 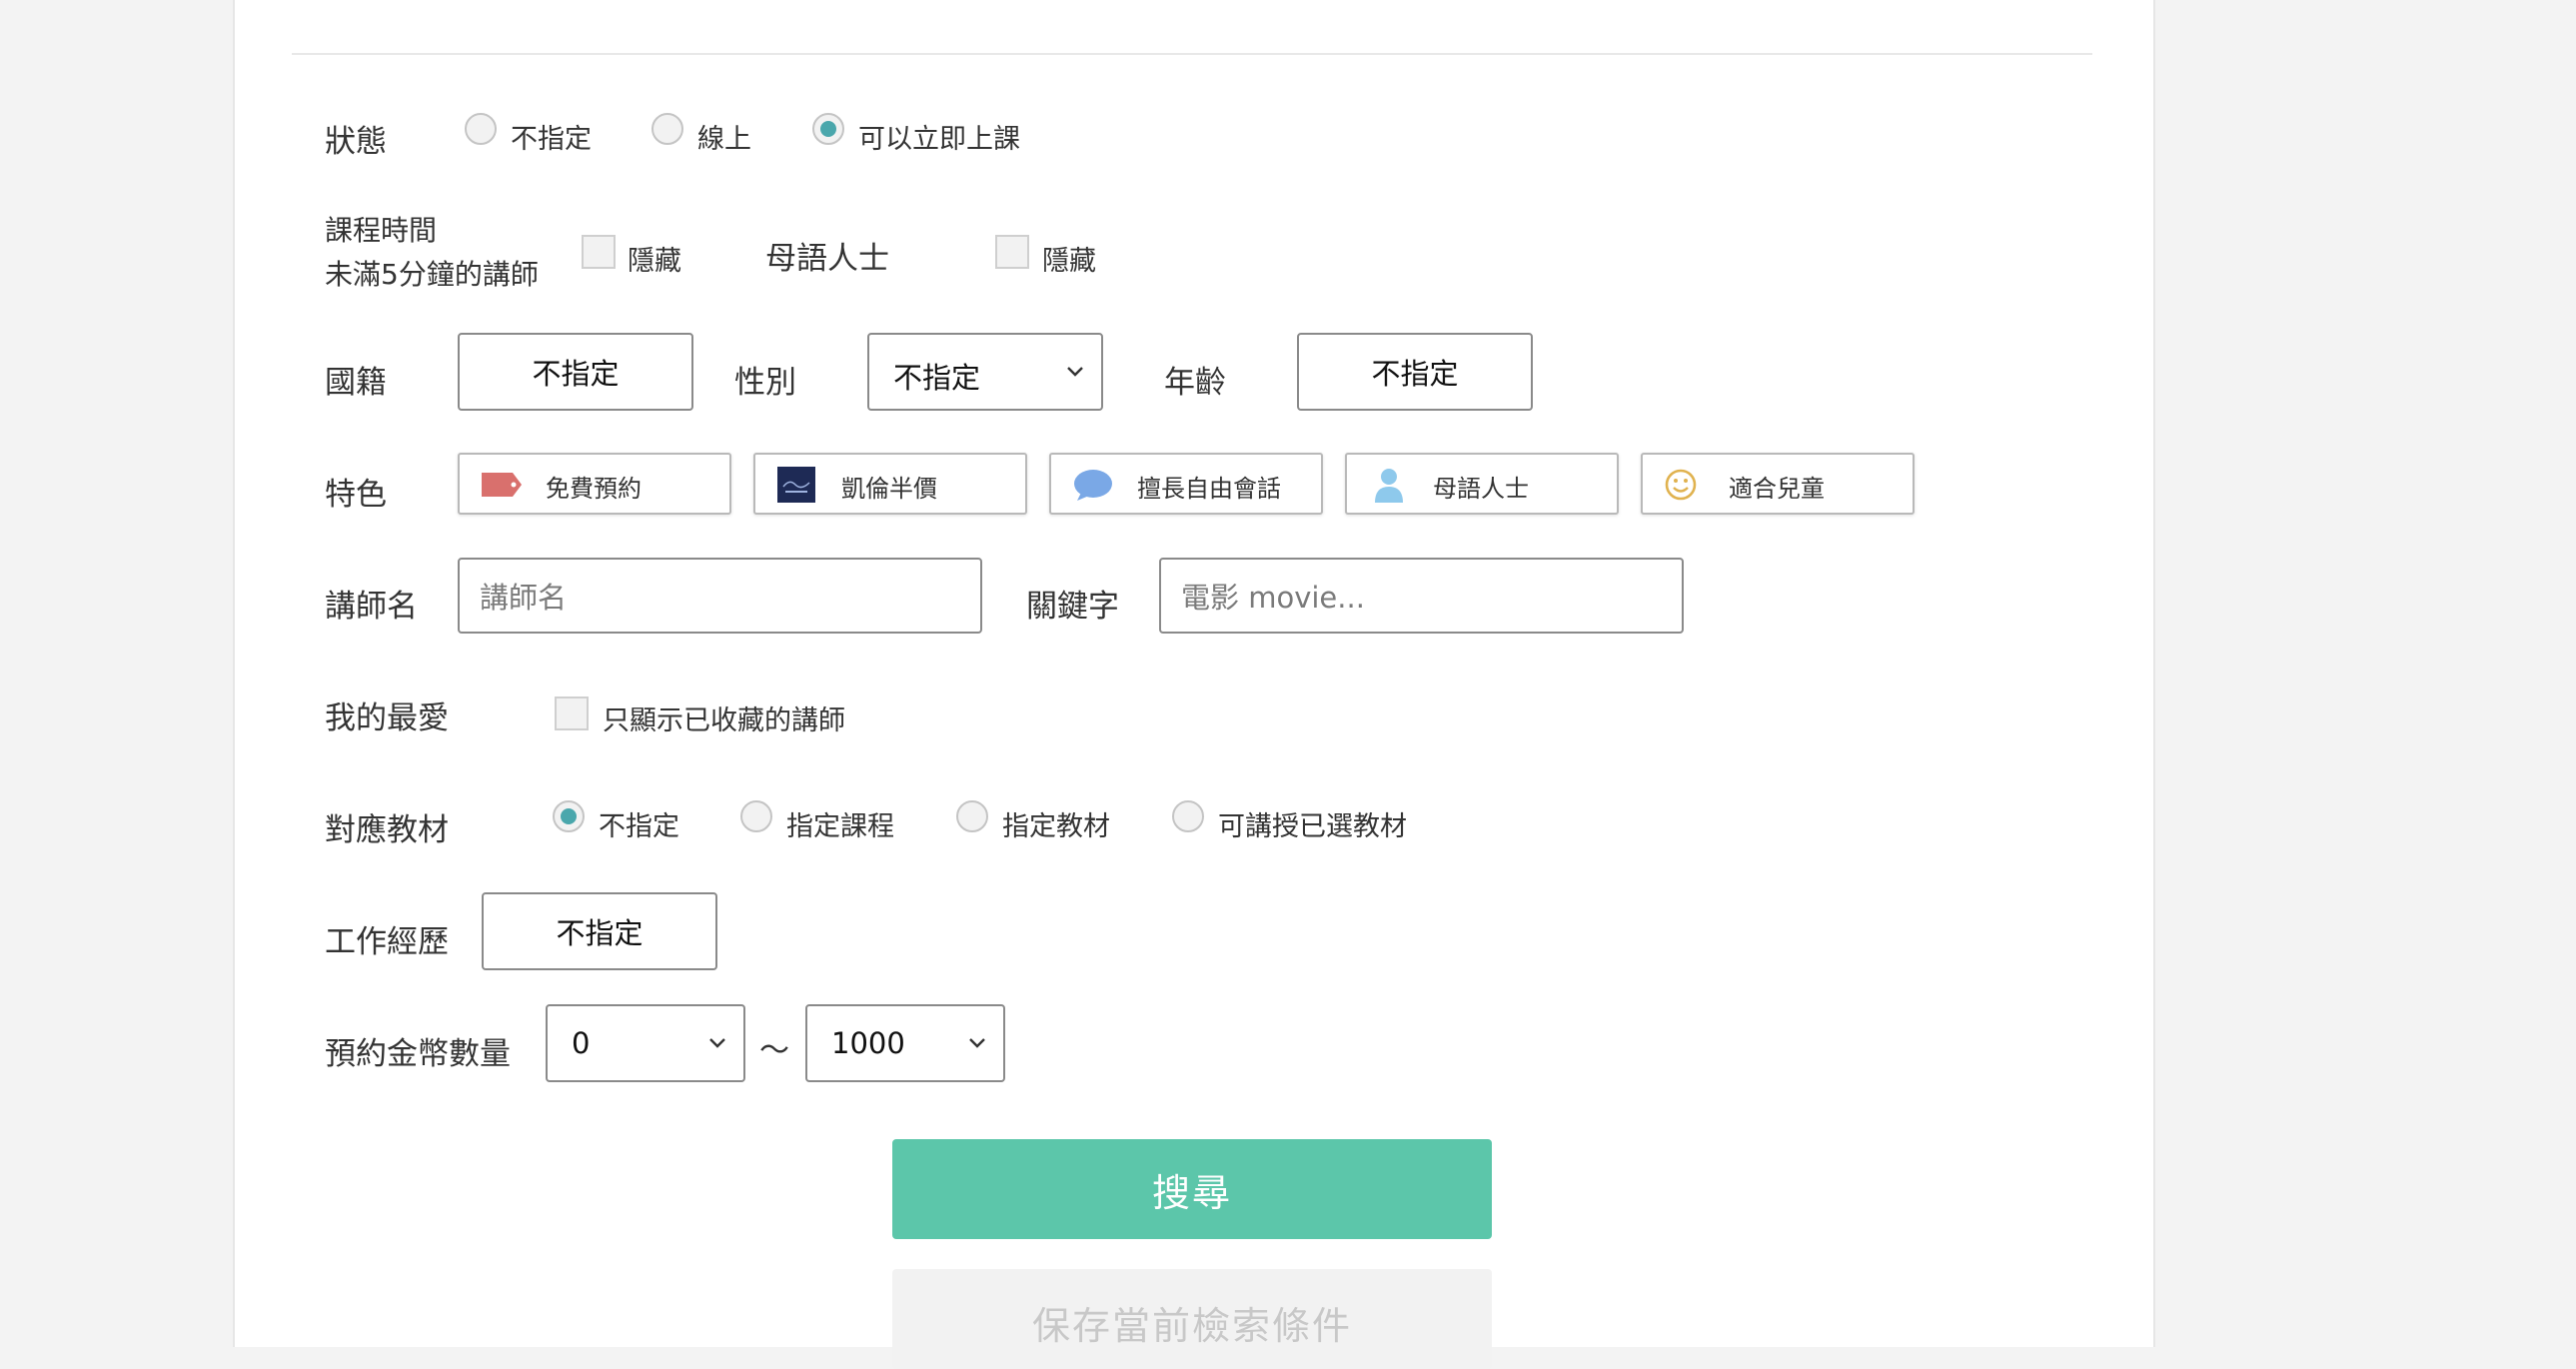 What do you see at coordinates (868, 1043) in the screenshot?
I see `coins-max-value: 1000` at bounding box center [868, 1043].